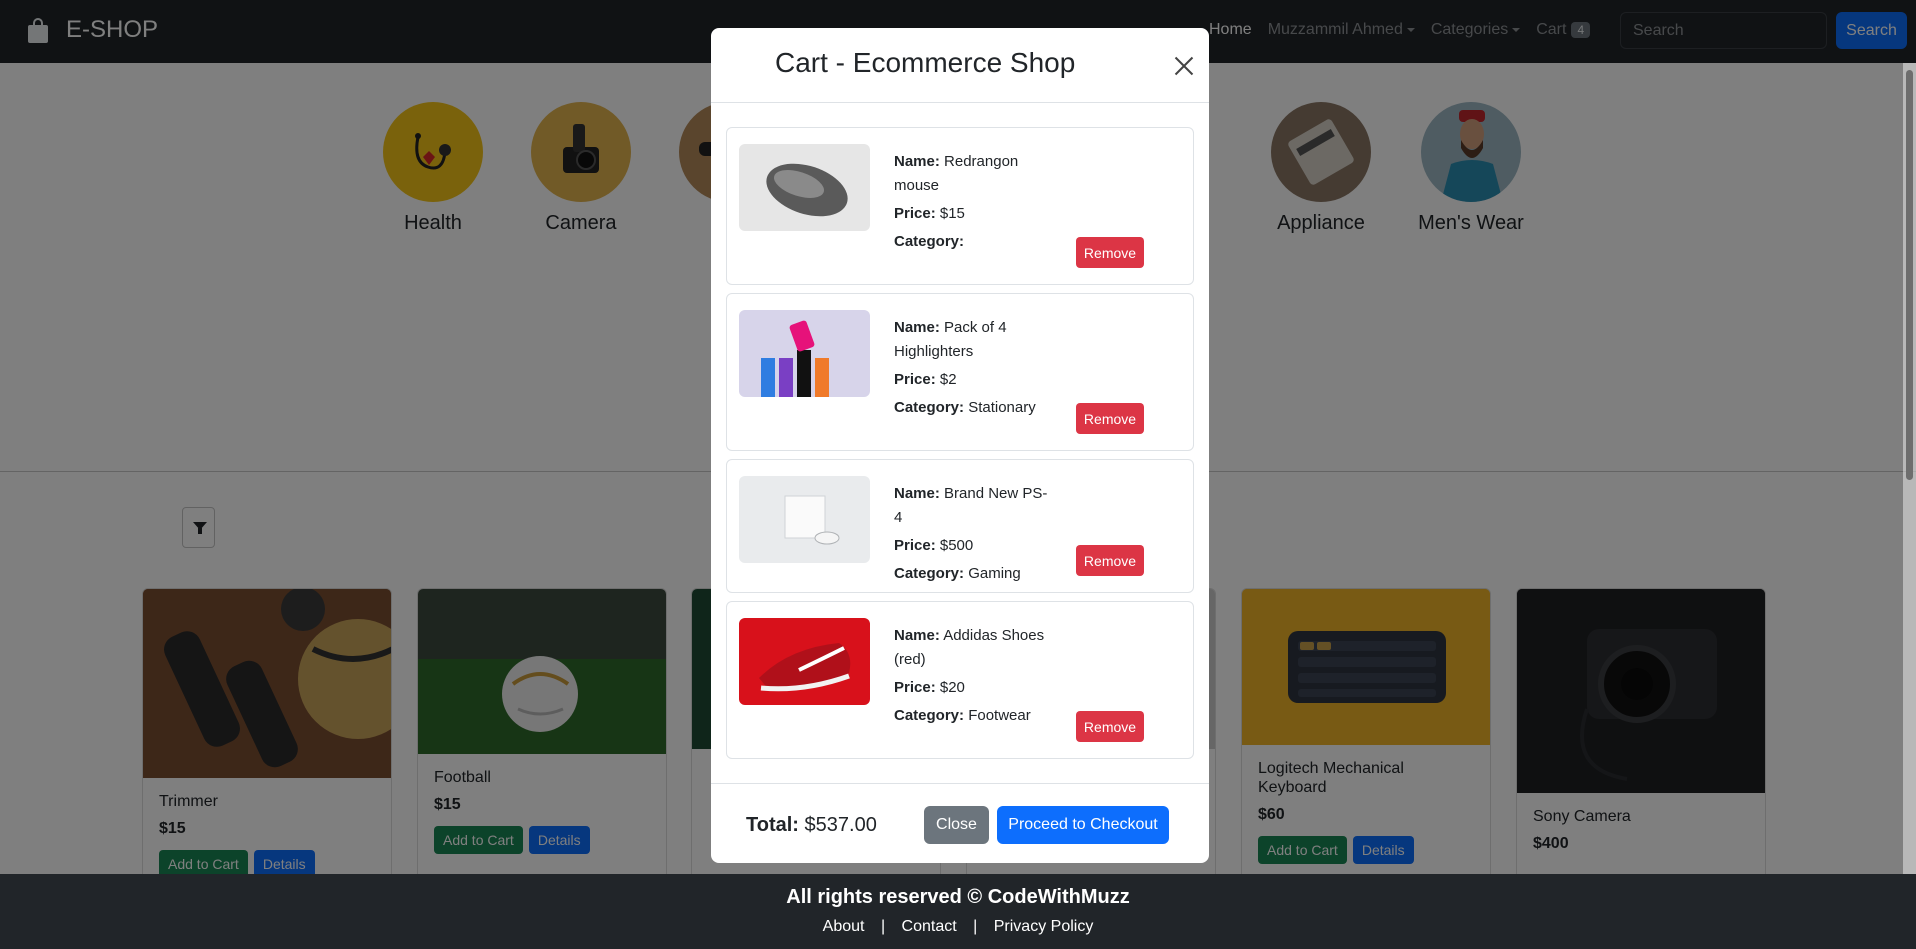 The width and height of the screenshot is (1916, 949). I want to click on close-icon, so click(1184, 66).